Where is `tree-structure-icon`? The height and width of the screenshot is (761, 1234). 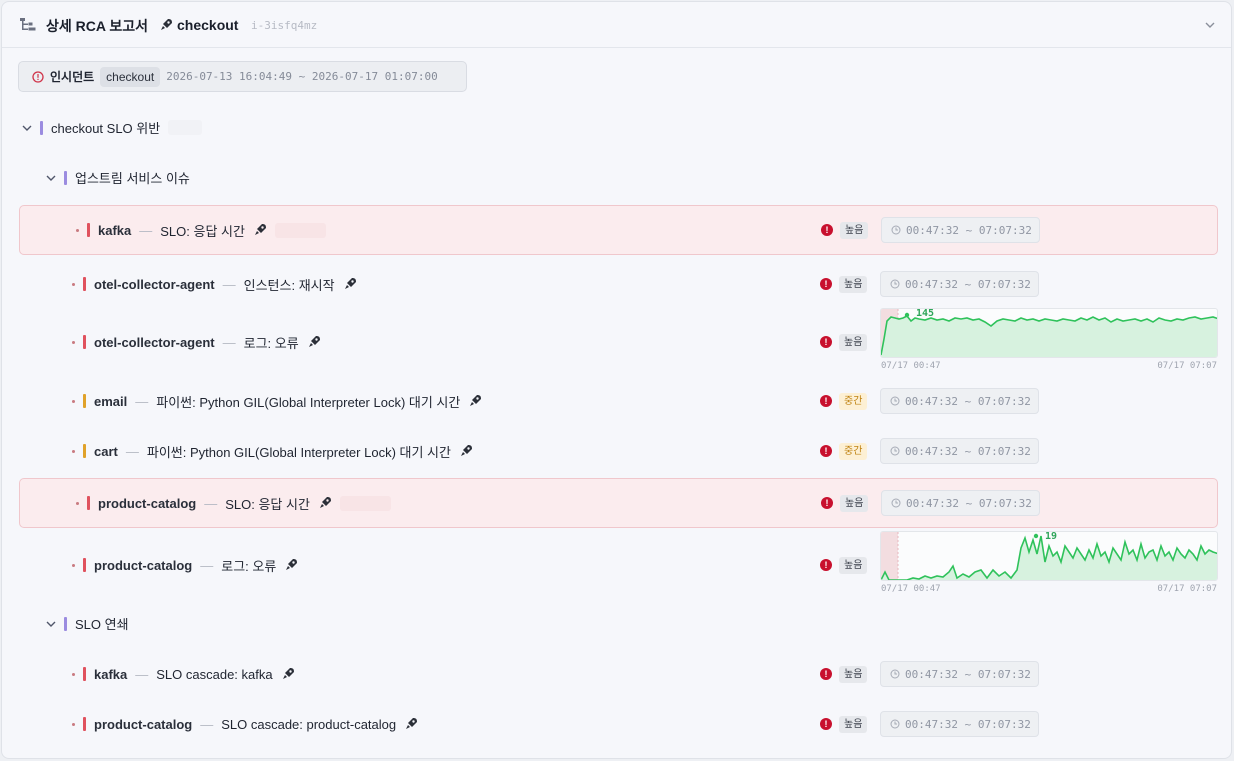 tree-structure-icon is located at coordinates (28, 24).